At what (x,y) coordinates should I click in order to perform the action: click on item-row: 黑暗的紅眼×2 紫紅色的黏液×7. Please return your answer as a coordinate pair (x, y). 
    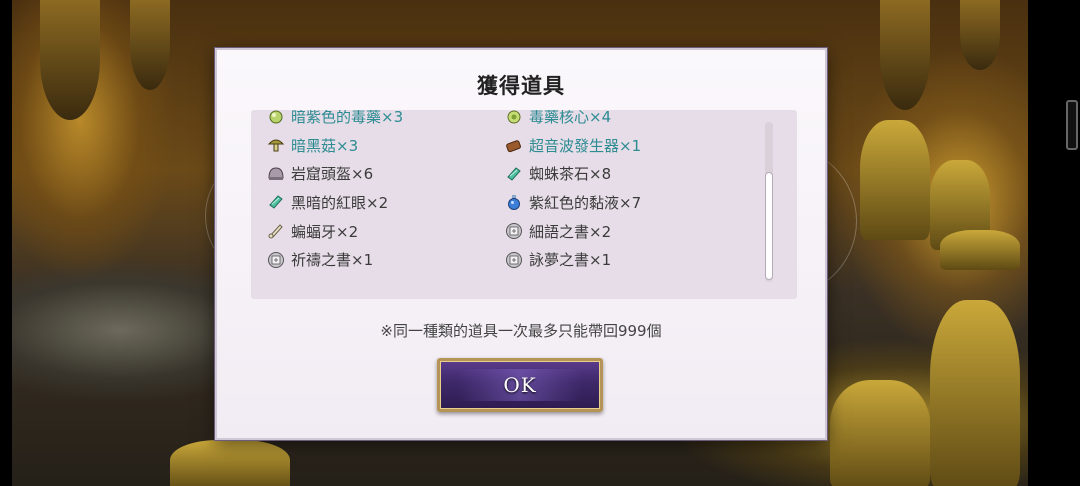
    Looking at the image, I should click on (517, 202).